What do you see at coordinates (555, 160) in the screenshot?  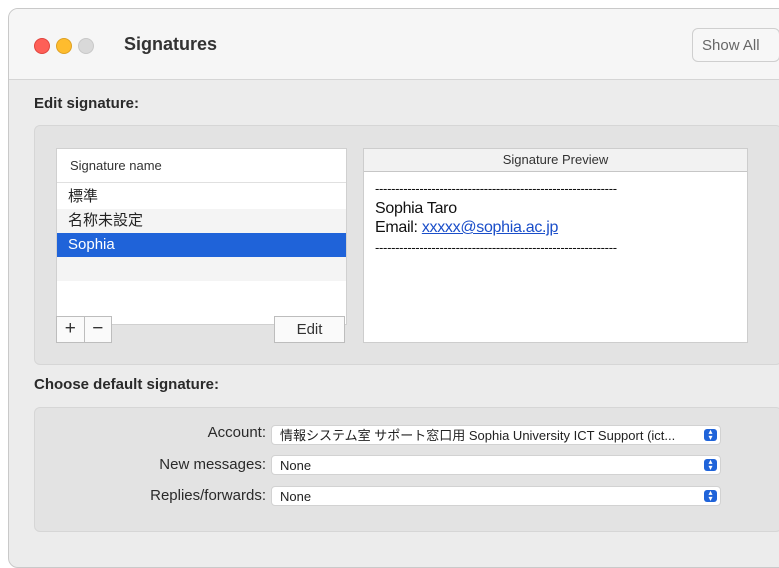 I see `signature-preview-header: Signature Preview` at bounding box center [555, 160].